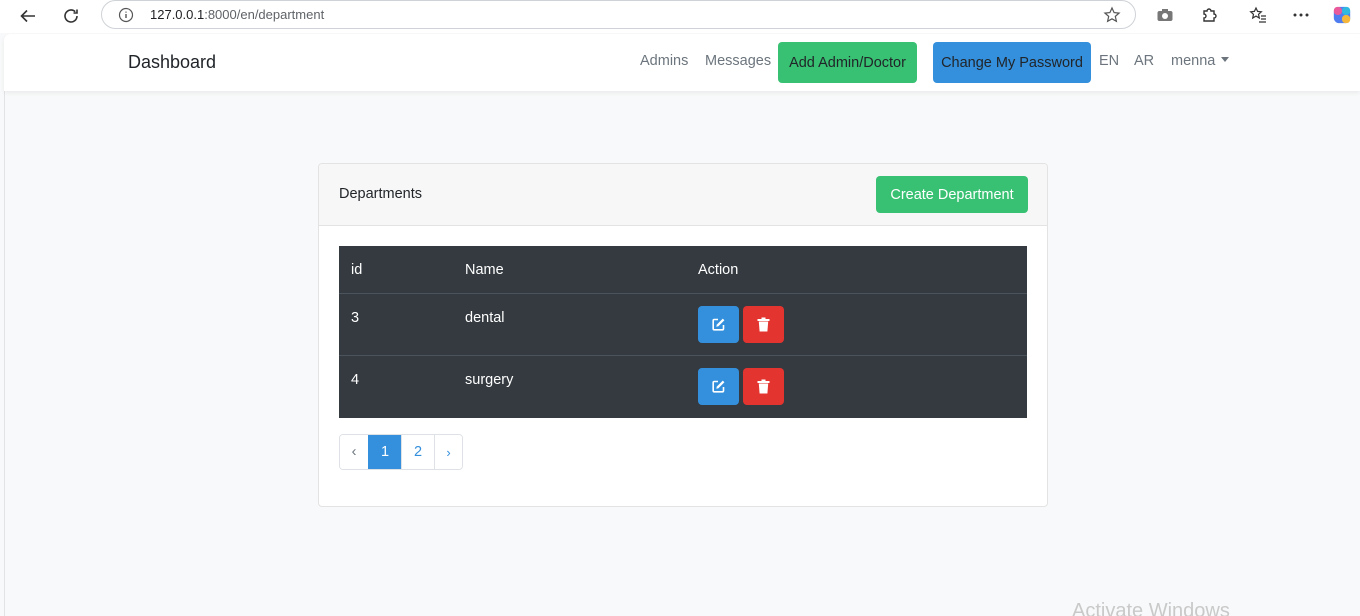  I want to click on address-bar: 127.0.0.1:8000/en/department, so click(618, 14).